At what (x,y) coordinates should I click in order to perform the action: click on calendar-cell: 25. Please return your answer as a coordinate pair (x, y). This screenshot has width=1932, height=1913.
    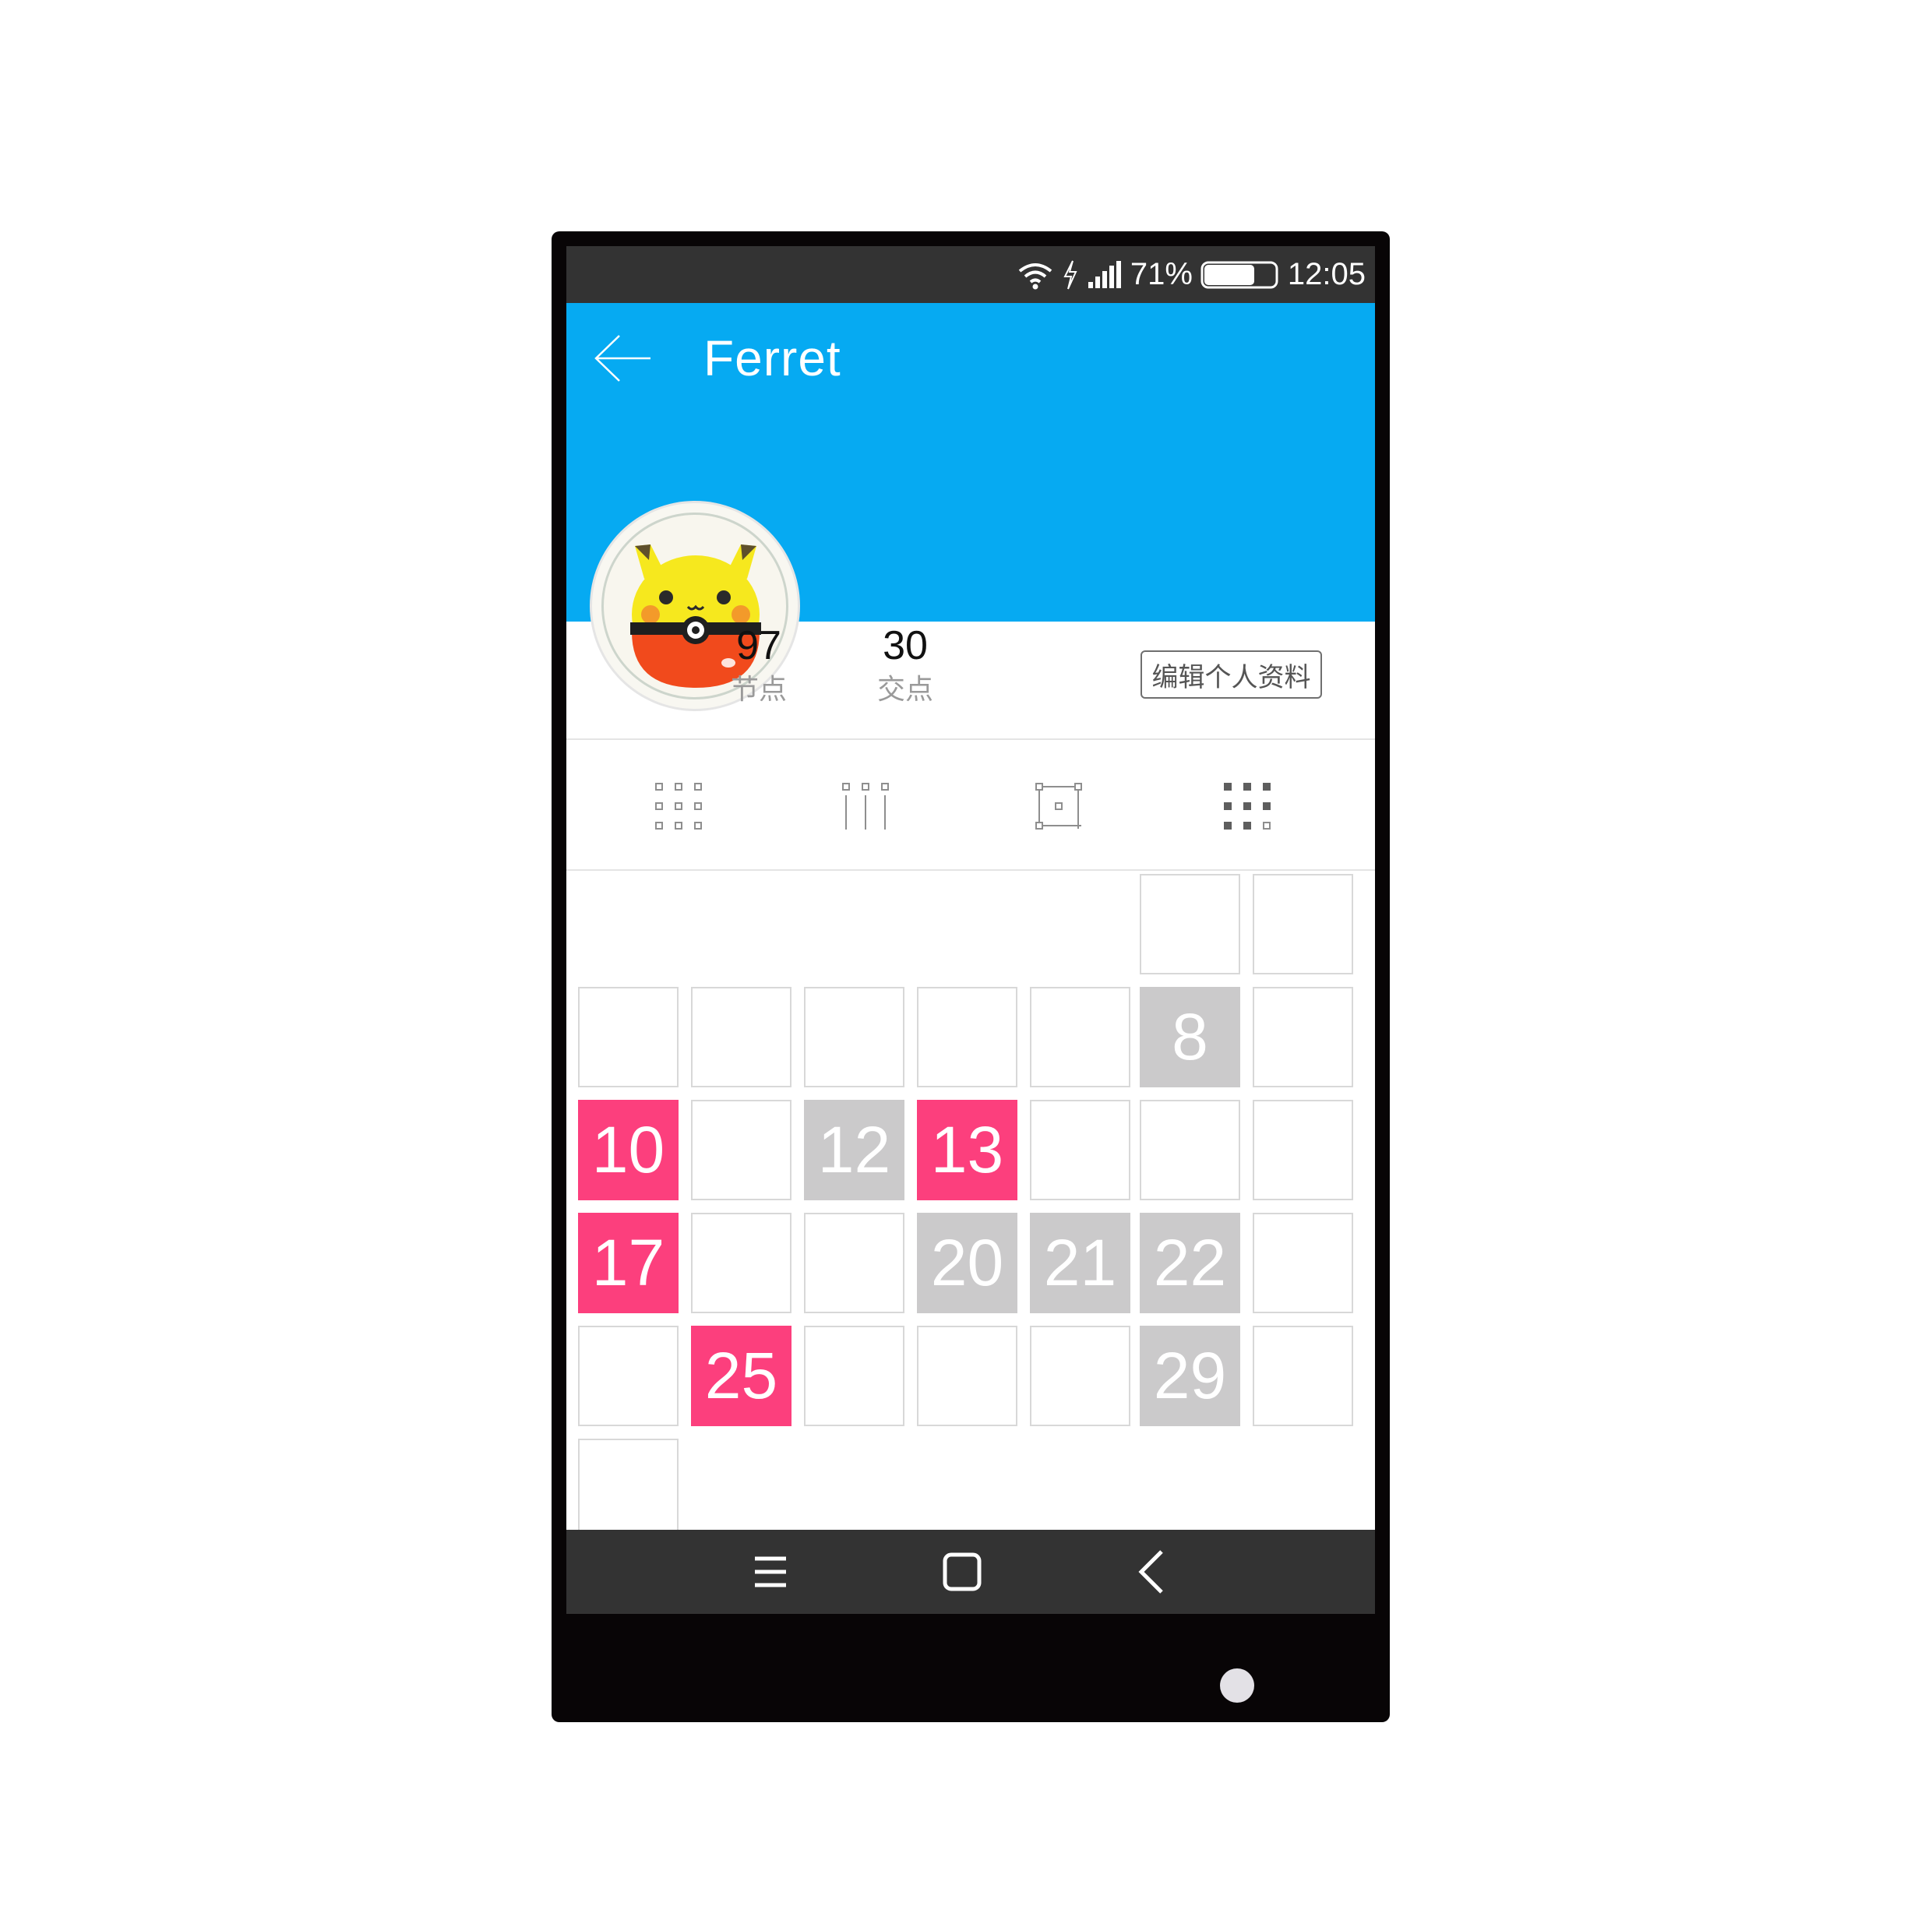
    Looking at the image, I should click on (741, 1376).